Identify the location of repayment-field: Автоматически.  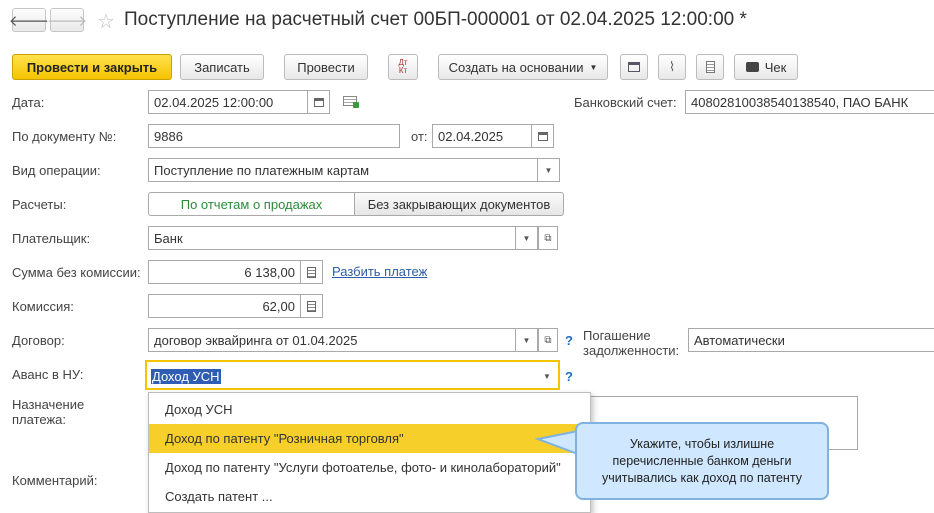
(811, 340).